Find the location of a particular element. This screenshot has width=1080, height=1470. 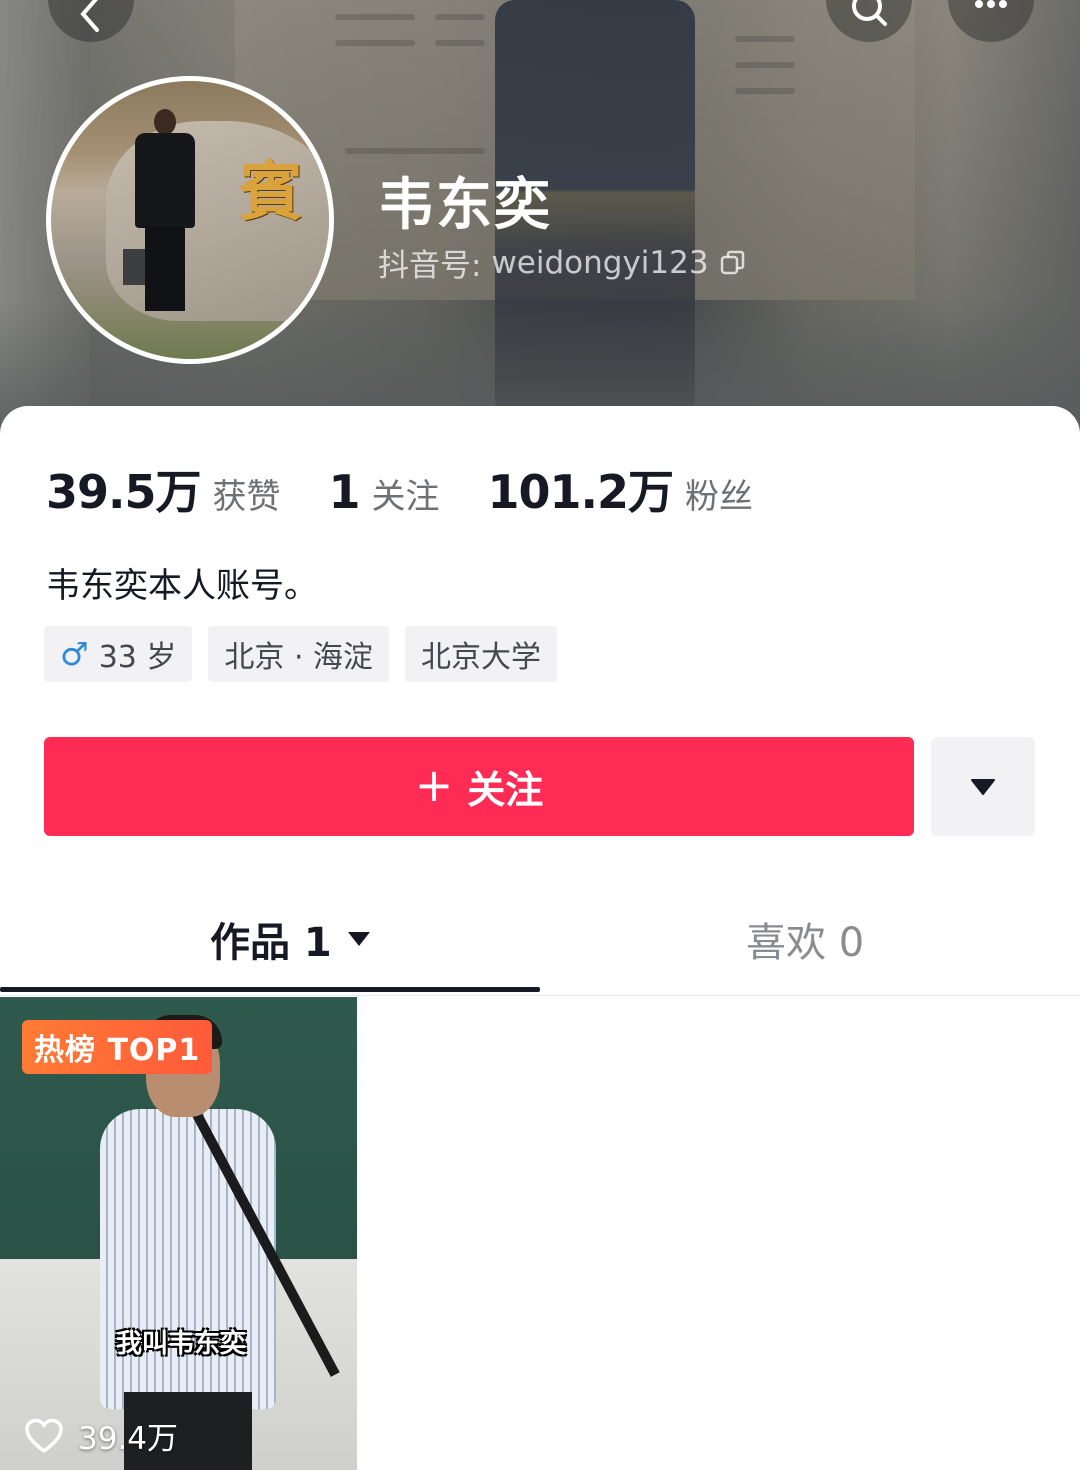

avatar: 賓 is located at coordinates (190, 220).